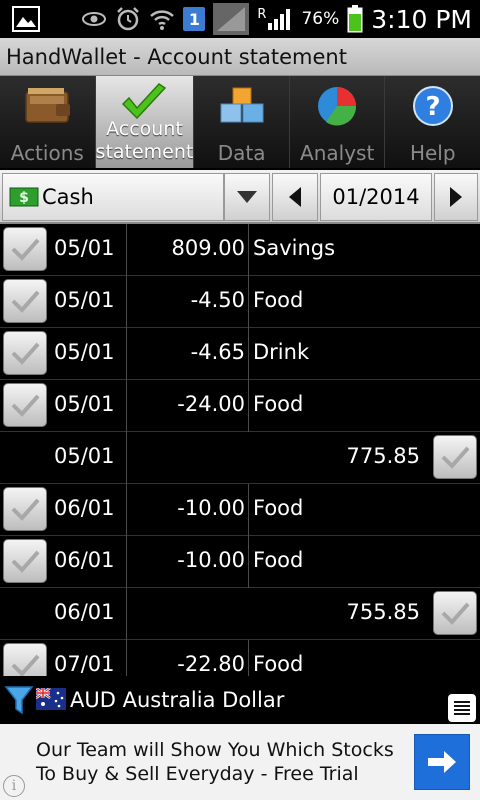  I want to click on tab-data: Data, so click(242, 122).